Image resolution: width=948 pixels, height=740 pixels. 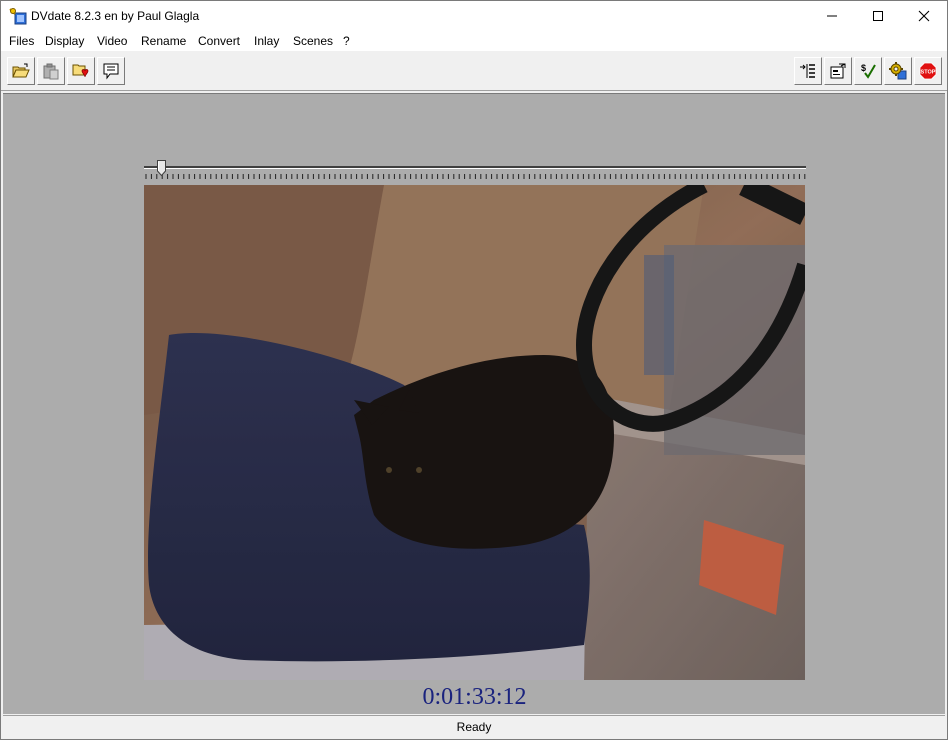 I want to click on window-title: DVdate 8.2.3 en by Paul Glagla, so click(x=115, y=16).